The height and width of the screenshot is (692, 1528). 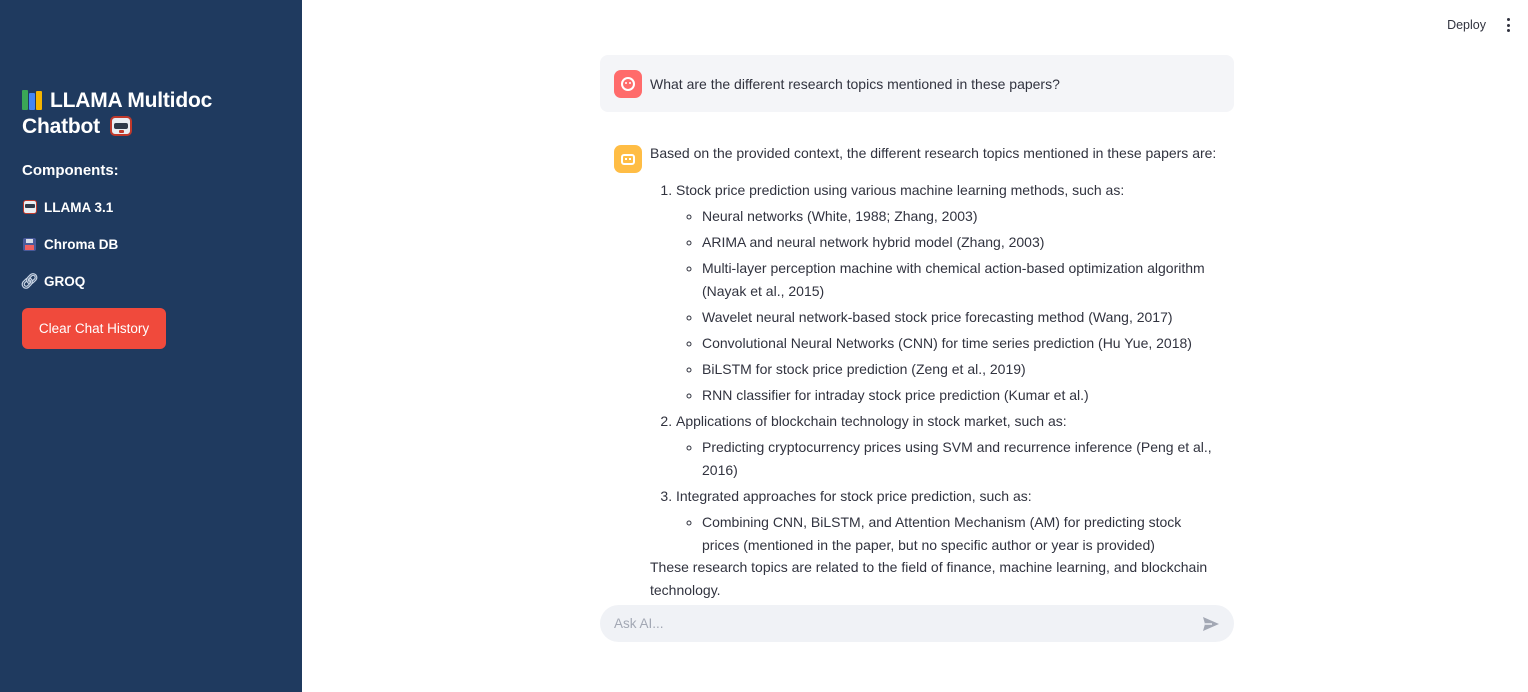 What do you see at coordinates (149, 281) in the screenshot?
I see `component-groq: 🔗︎ GROQ` at bounding box center [149, 281].